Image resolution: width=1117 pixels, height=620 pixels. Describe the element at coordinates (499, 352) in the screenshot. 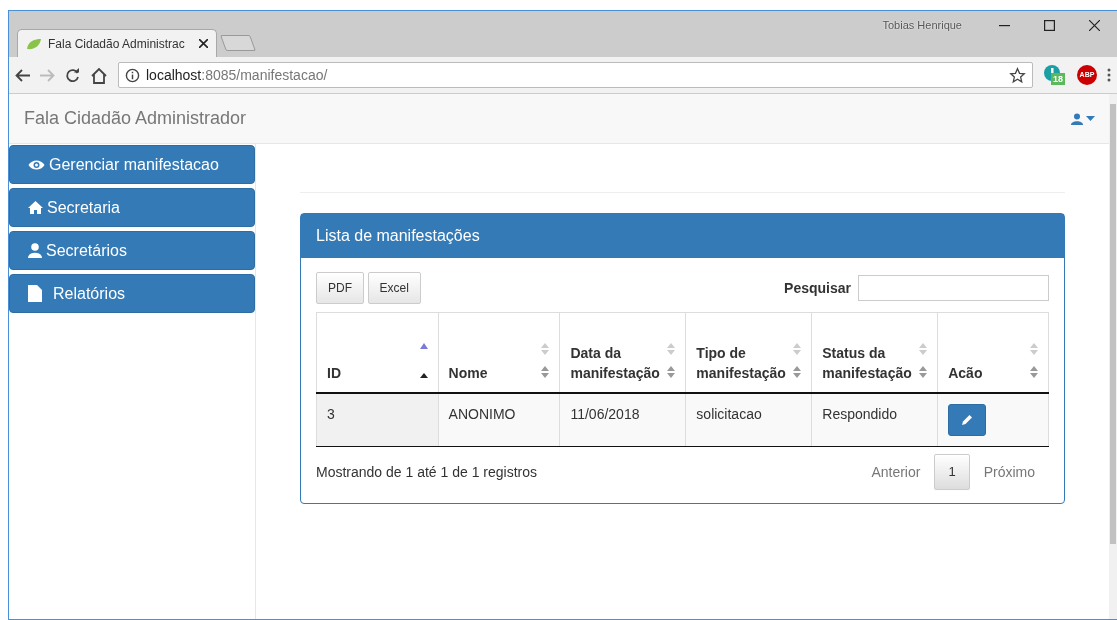

I see `column-header: Nome` at that location.